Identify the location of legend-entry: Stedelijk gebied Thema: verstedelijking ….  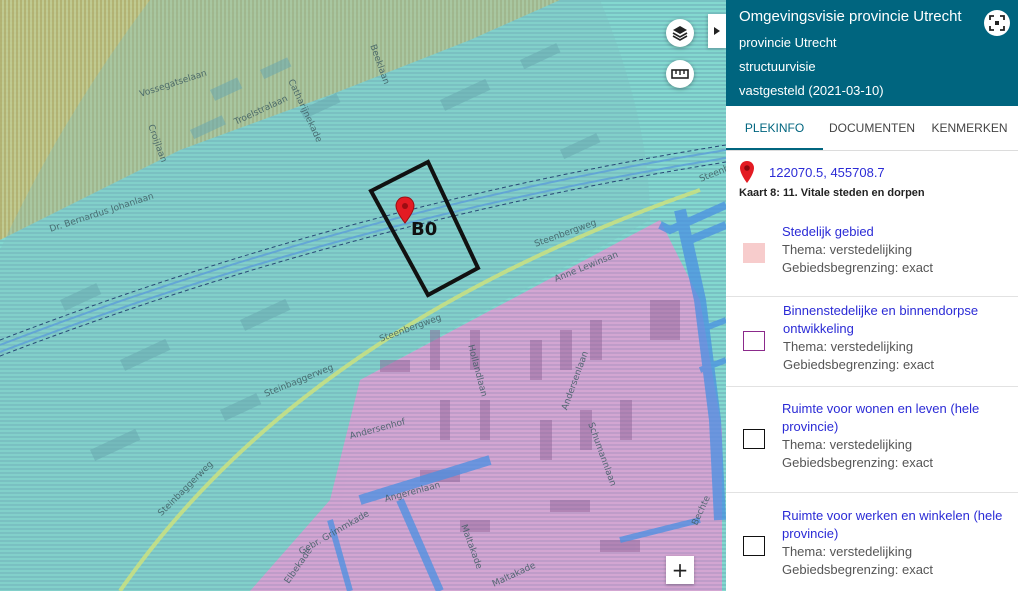
(897, 250).